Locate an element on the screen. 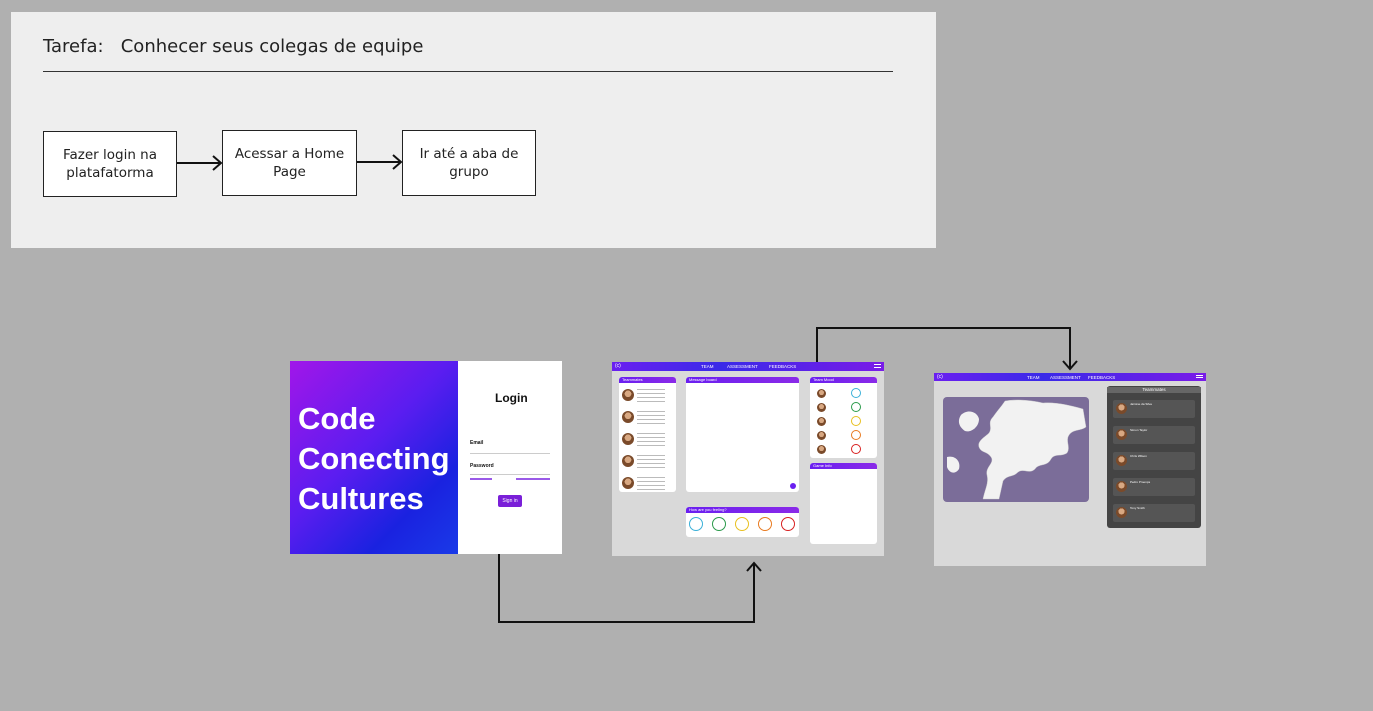  forgot-password-link is located at coordinates (481, 479).